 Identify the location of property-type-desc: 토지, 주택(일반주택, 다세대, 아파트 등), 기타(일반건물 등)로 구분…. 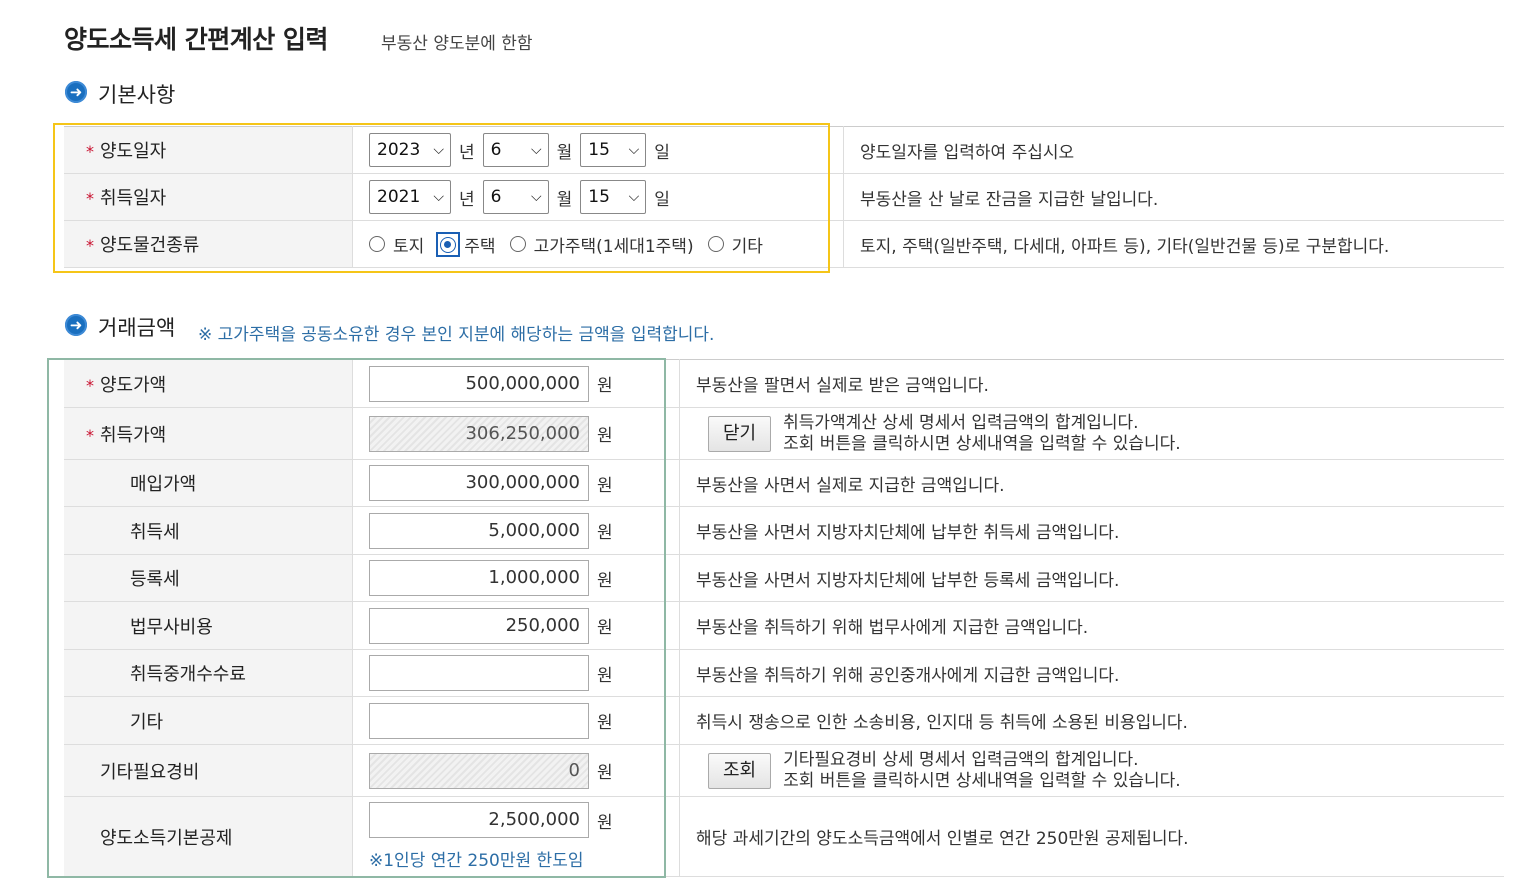
(1173, 244).